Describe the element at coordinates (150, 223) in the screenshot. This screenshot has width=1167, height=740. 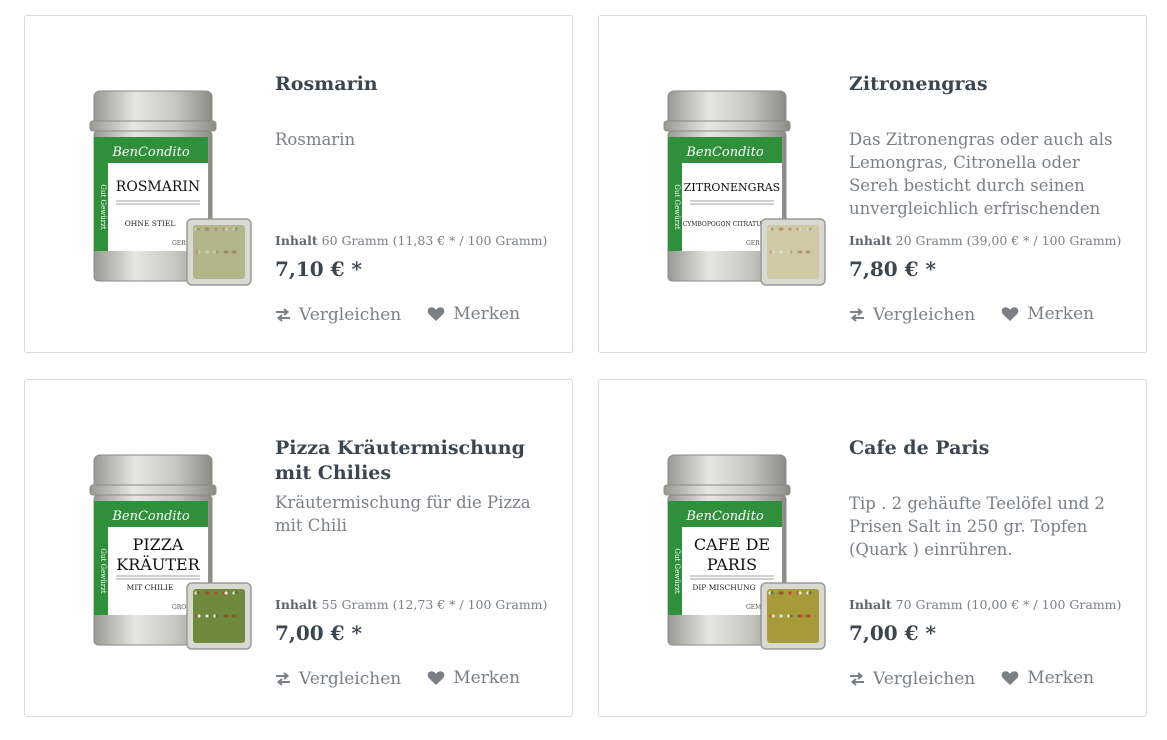
I see `svg-text: OHNE STIEL` at that location.